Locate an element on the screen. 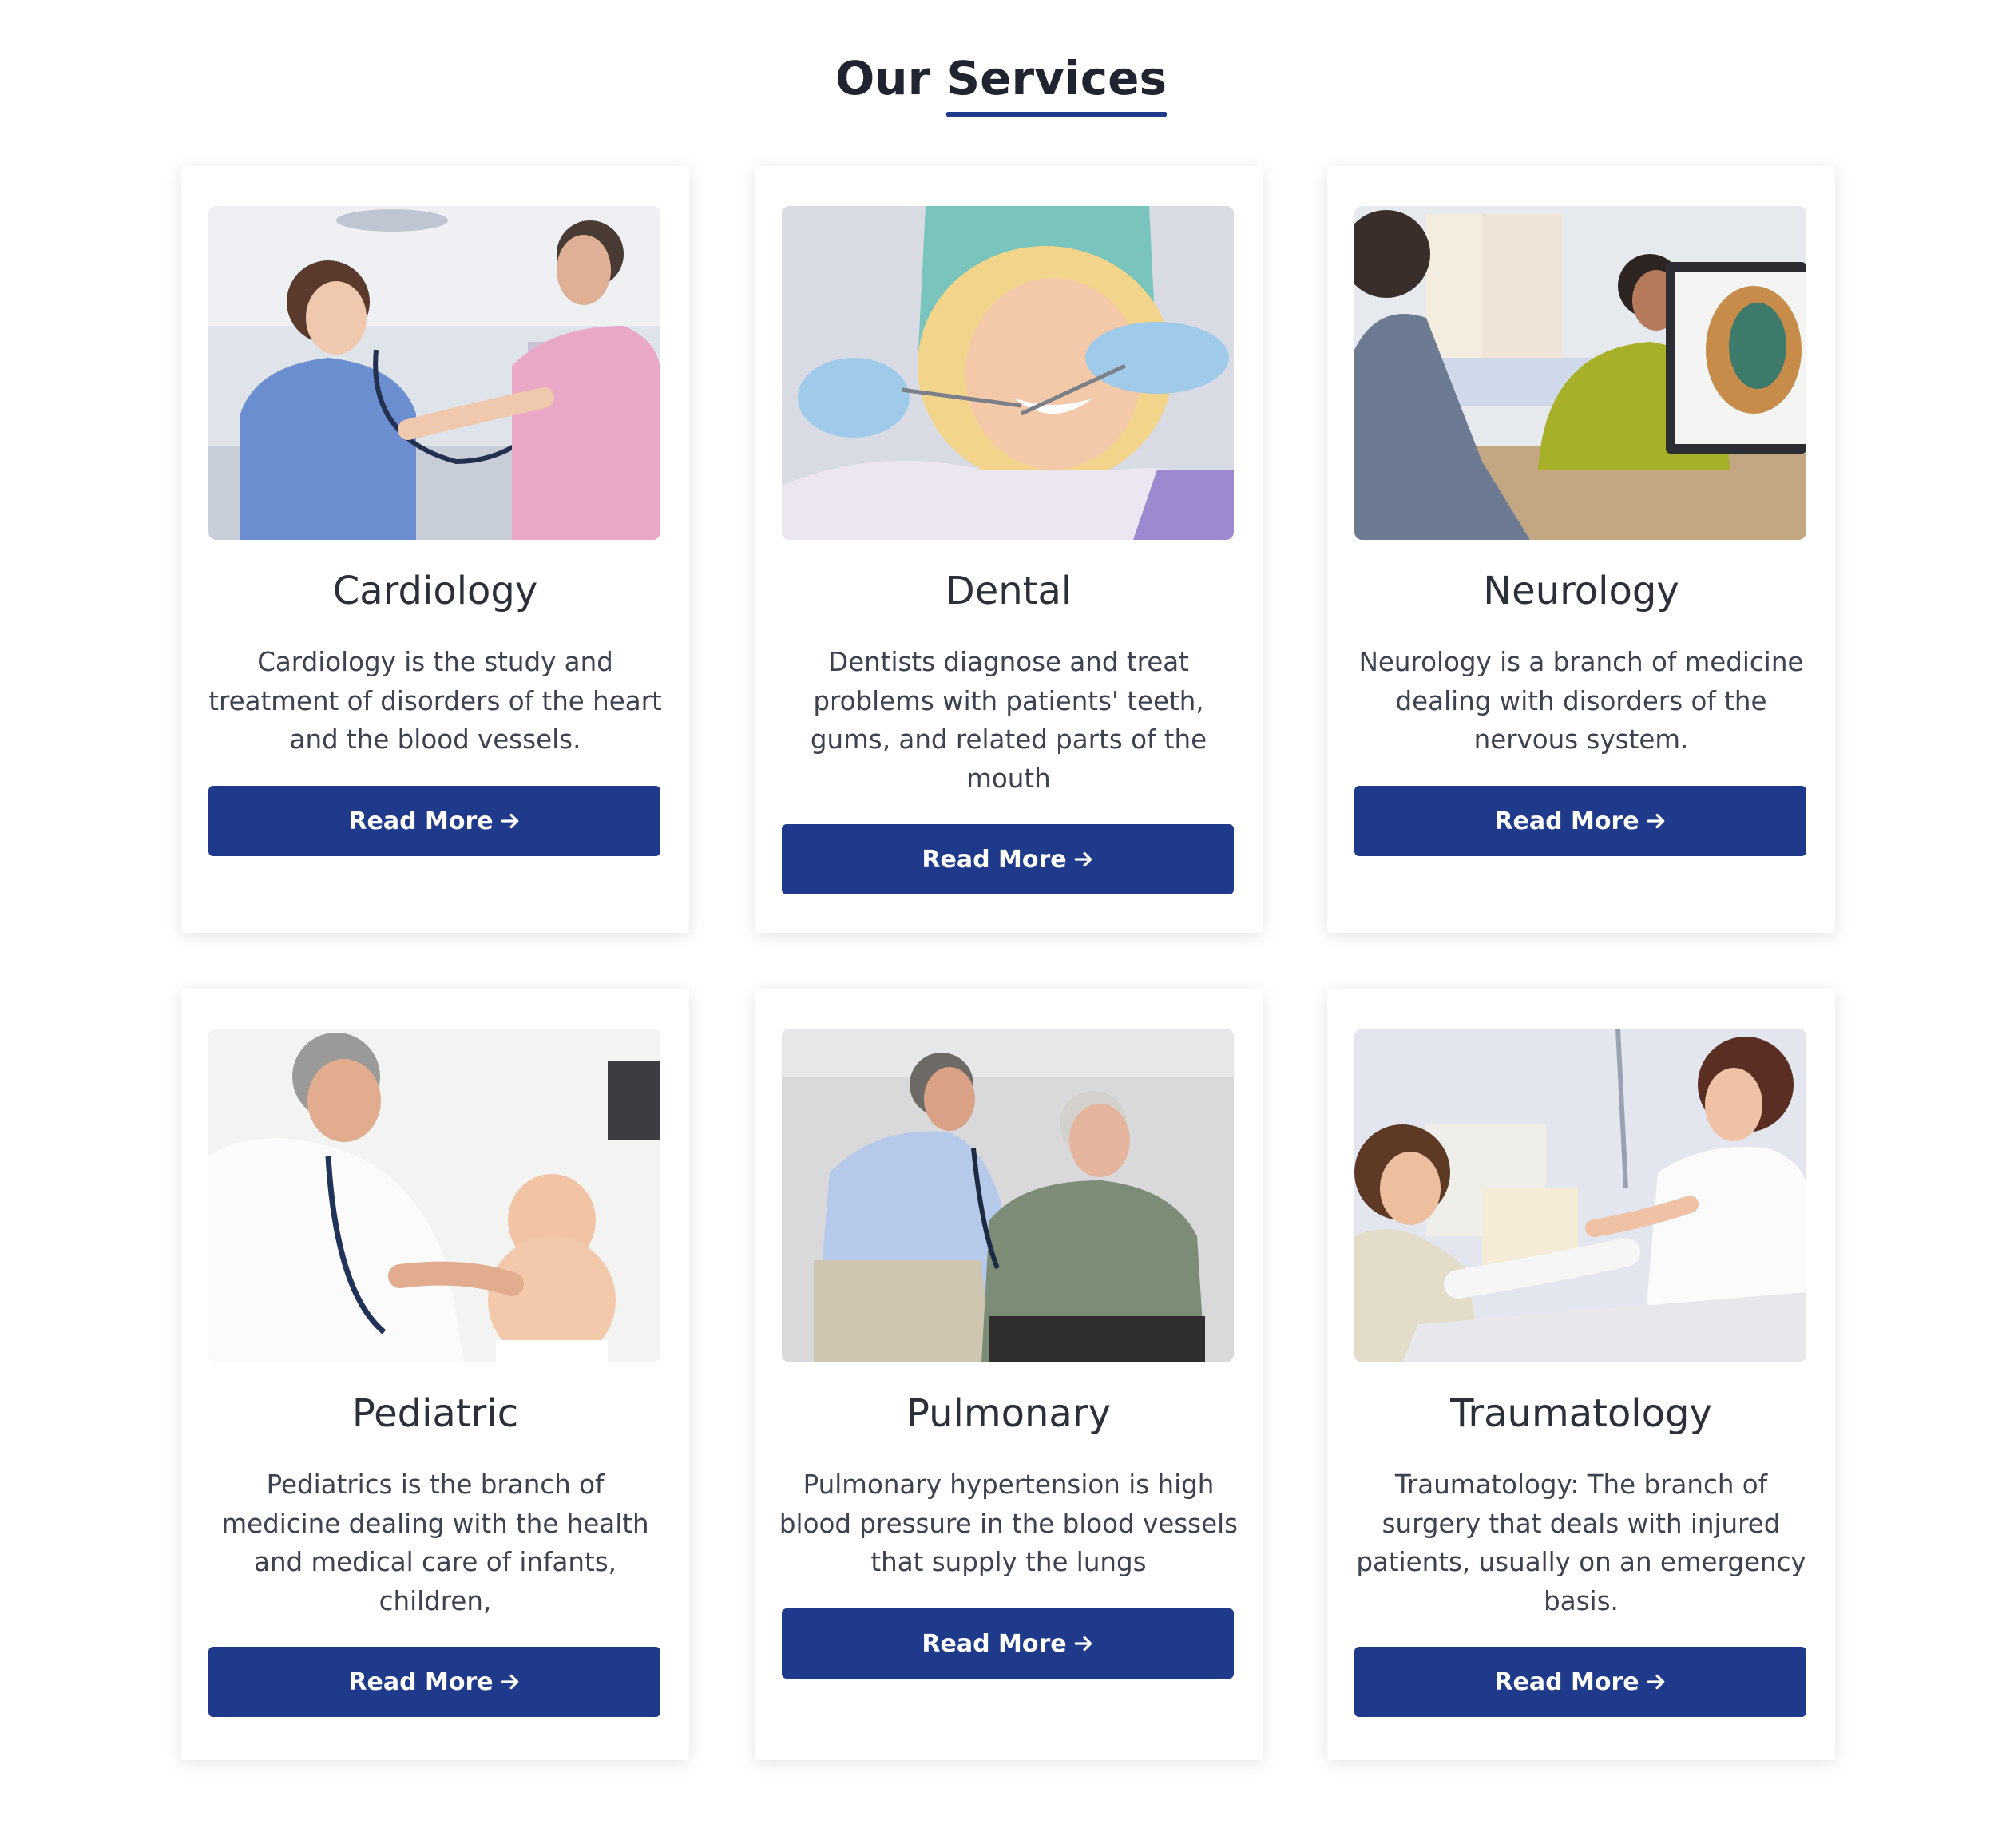  smiling-dental-patient-photo is located at coordinates (1008, 373).